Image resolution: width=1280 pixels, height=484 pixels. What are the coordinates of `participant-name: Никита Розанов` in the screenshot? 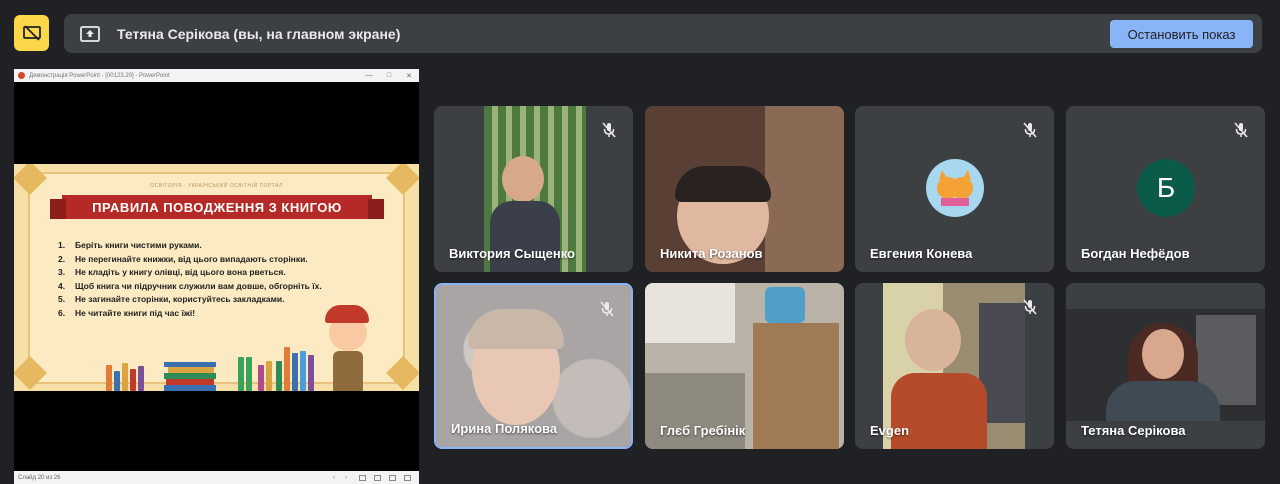 It's located at (711, 253).